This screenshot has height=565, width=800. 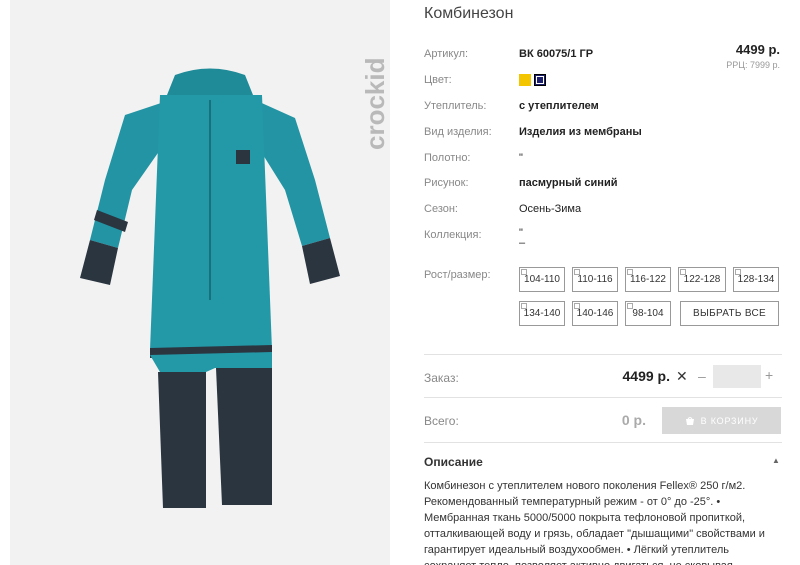 What do you see at coordinates (689, 420) in the screenshot?
I see `cart-icon` at bounding box center [689, 420].